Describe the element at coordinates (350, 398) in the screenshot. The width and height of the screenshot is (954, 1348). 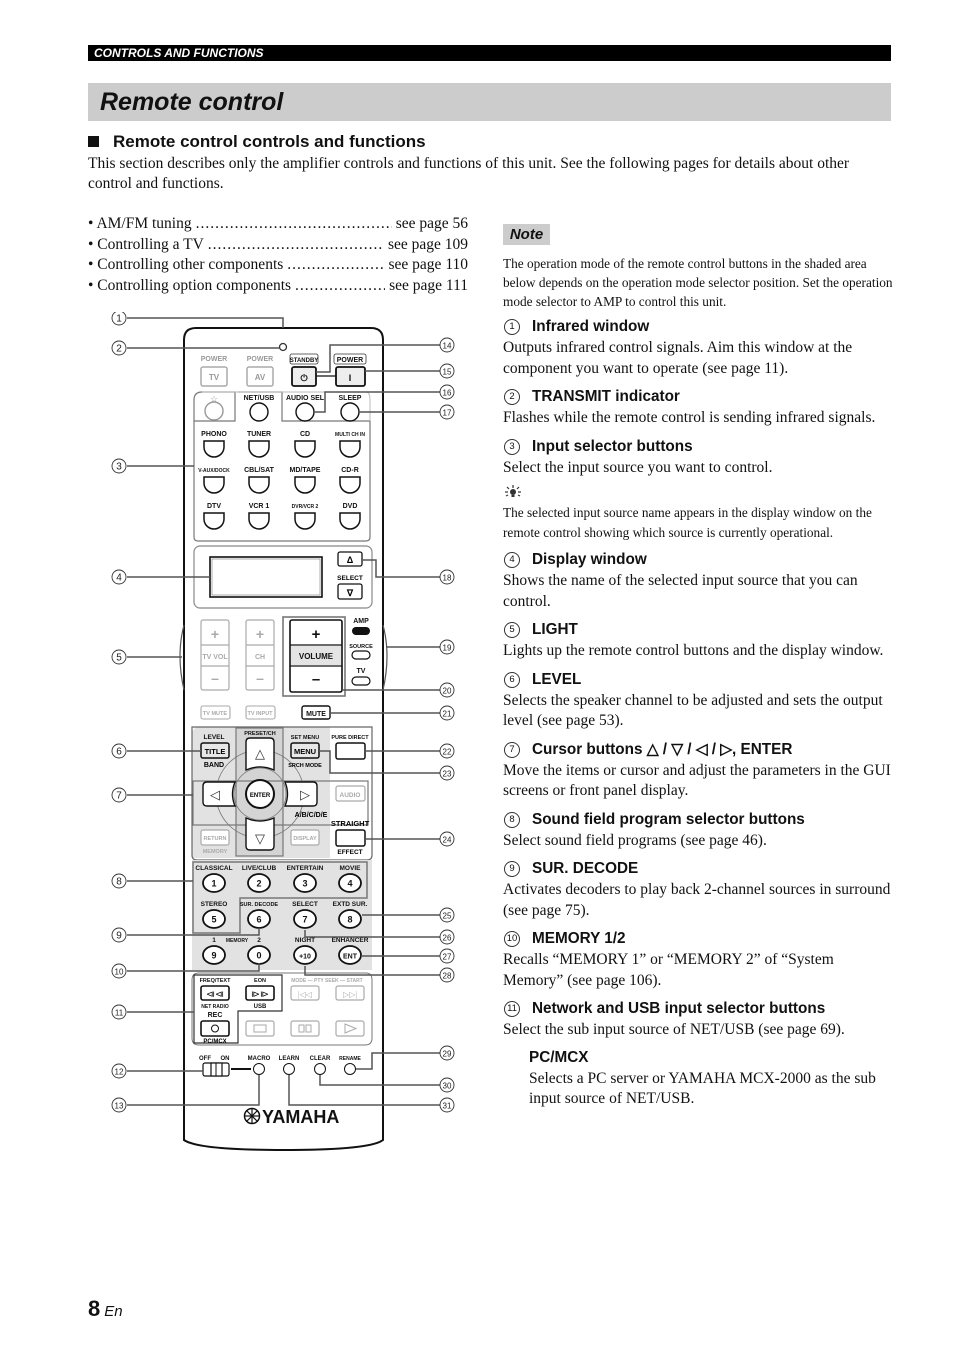
I see `sleep-label: SLEEP` at that location.